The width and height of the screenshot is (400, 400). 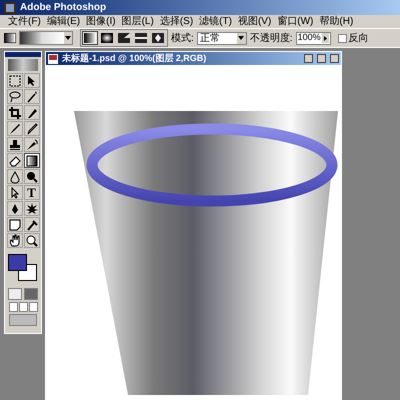 I want to click on brush-icon, so click(x=15, y=129).